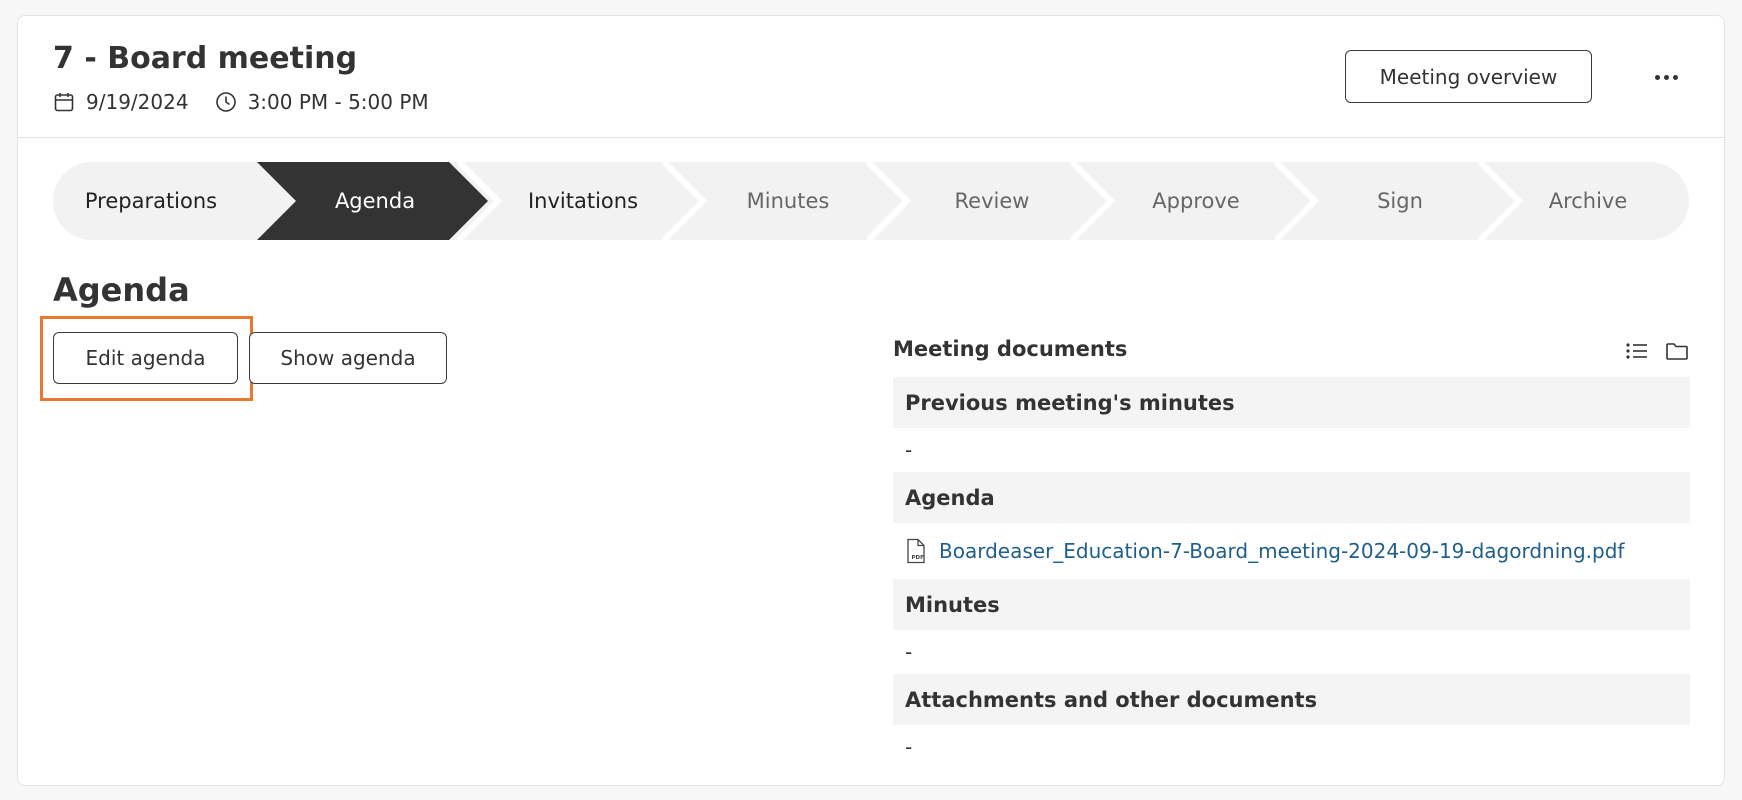 The image size is (1742, 800). What do you see at coordinates (1291, 402) in the screenshot?
I see `documents-group-previous-minutes: Previous meeting's minutes` at bounding box center [1291, 402].